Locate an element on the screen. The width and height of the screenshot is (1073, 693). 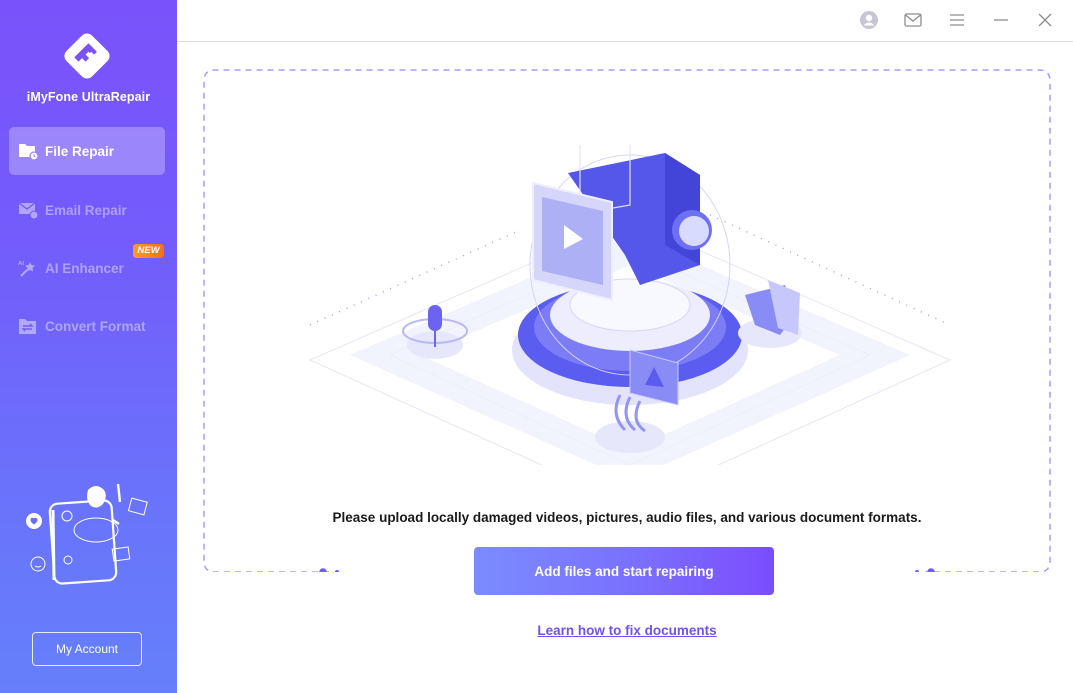
ai-enhancer-icon: AI is located at coordinates (28, 268).